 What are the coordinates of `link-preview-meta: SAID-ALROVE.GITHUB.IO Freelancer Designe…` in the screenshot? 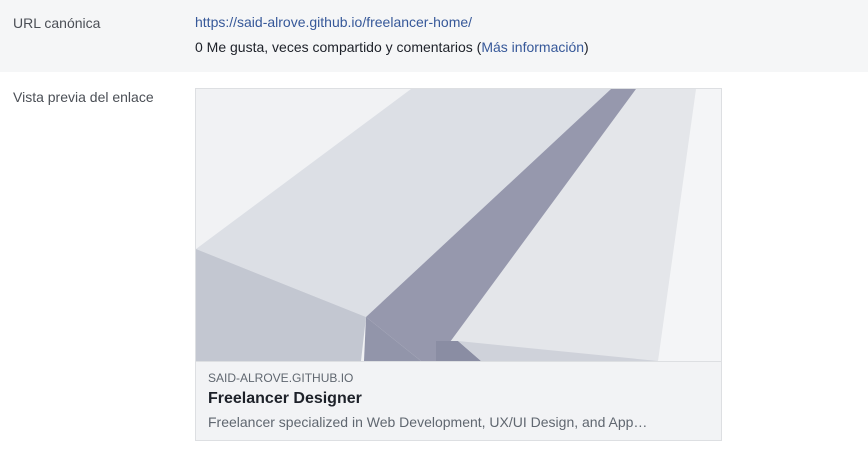 It's located at (458, 400).